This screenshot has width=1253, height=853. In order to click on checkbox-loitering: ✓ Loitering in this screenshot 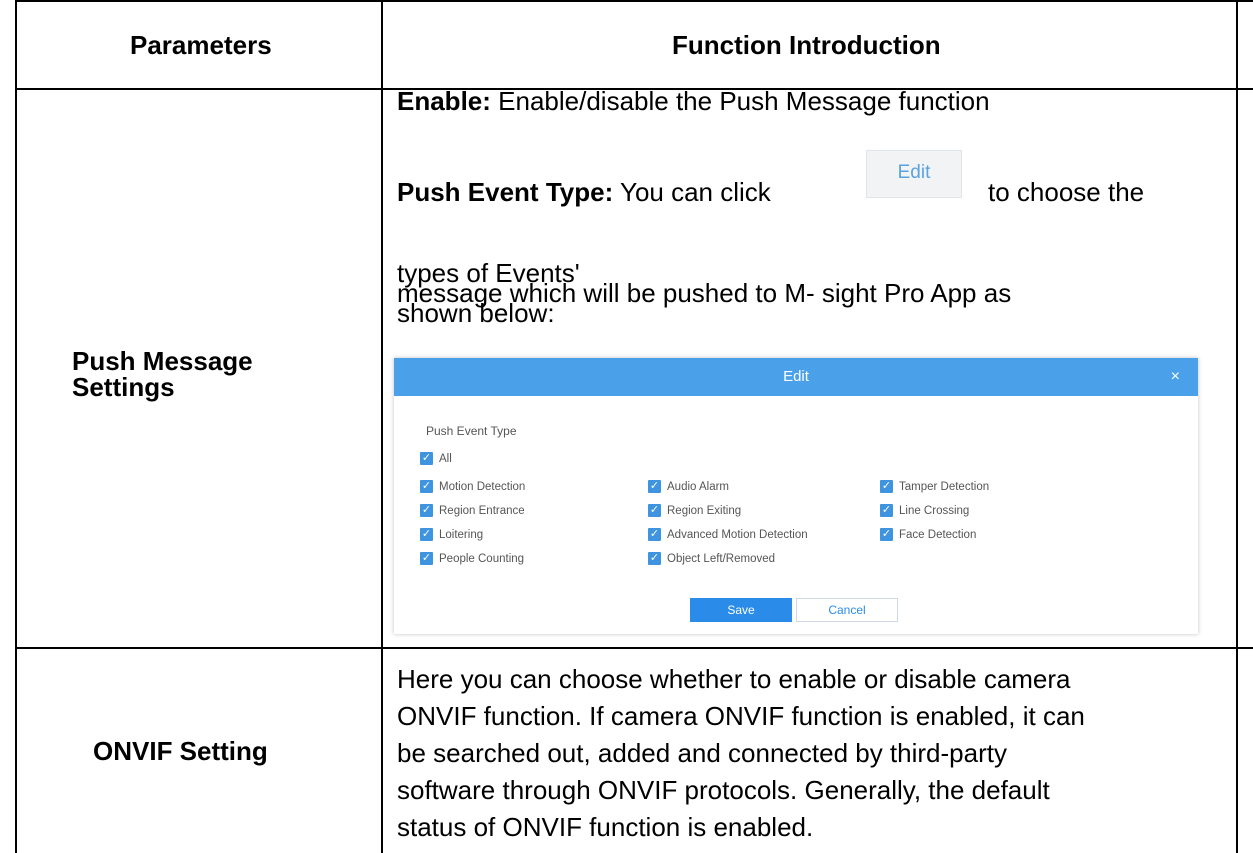, I will do `click(451, 535)`.